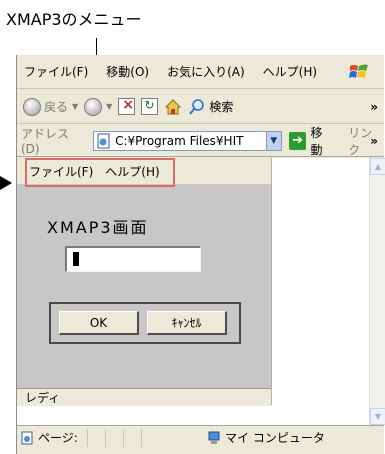  Describe the element at coordinates (100, 172) in the screenshot. I see `menu-highlight-box` at that location.